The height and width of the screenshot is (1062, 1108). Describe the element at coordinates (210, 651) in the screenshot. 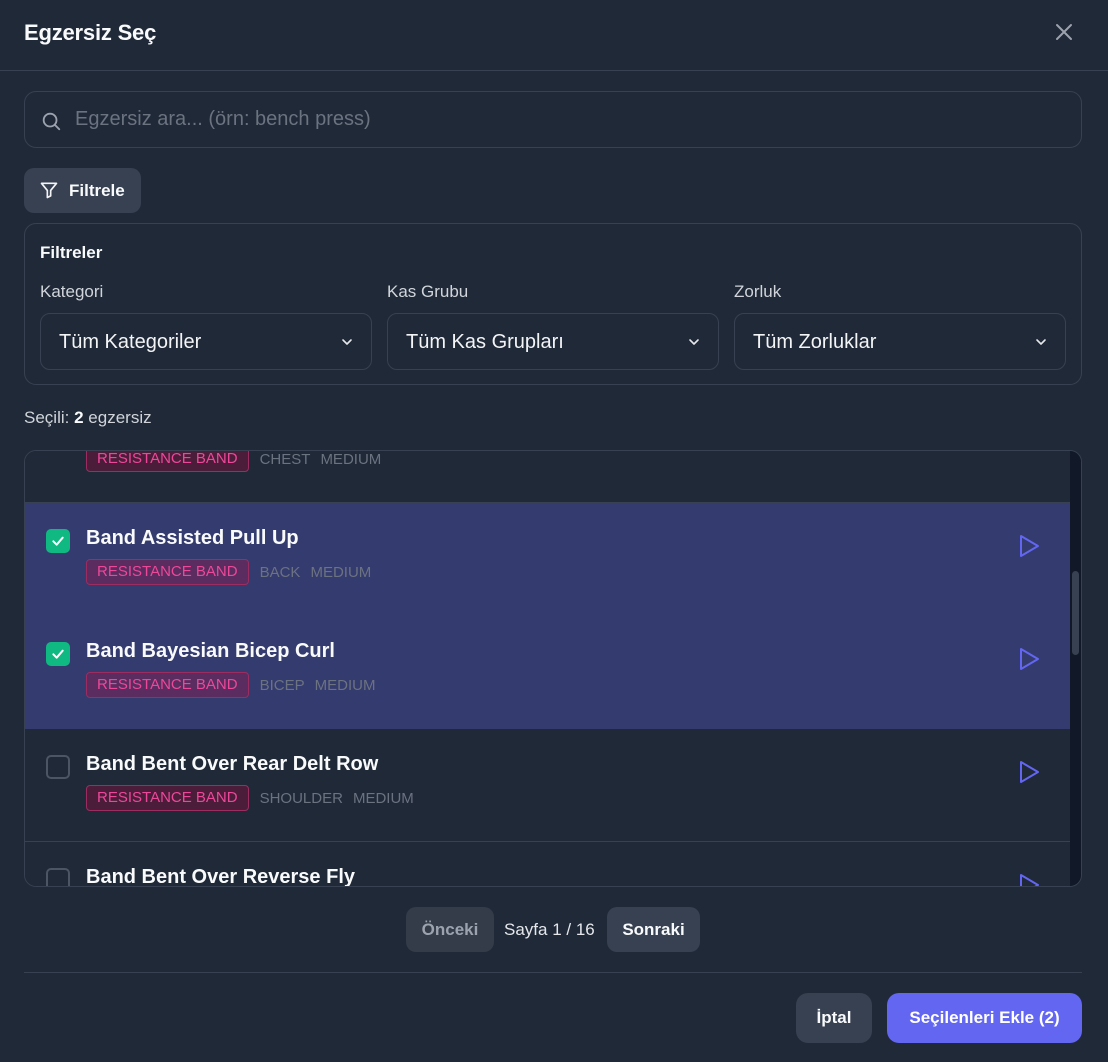

I see `exercise-name: Band Bayesian Bicep Curl` at that location.